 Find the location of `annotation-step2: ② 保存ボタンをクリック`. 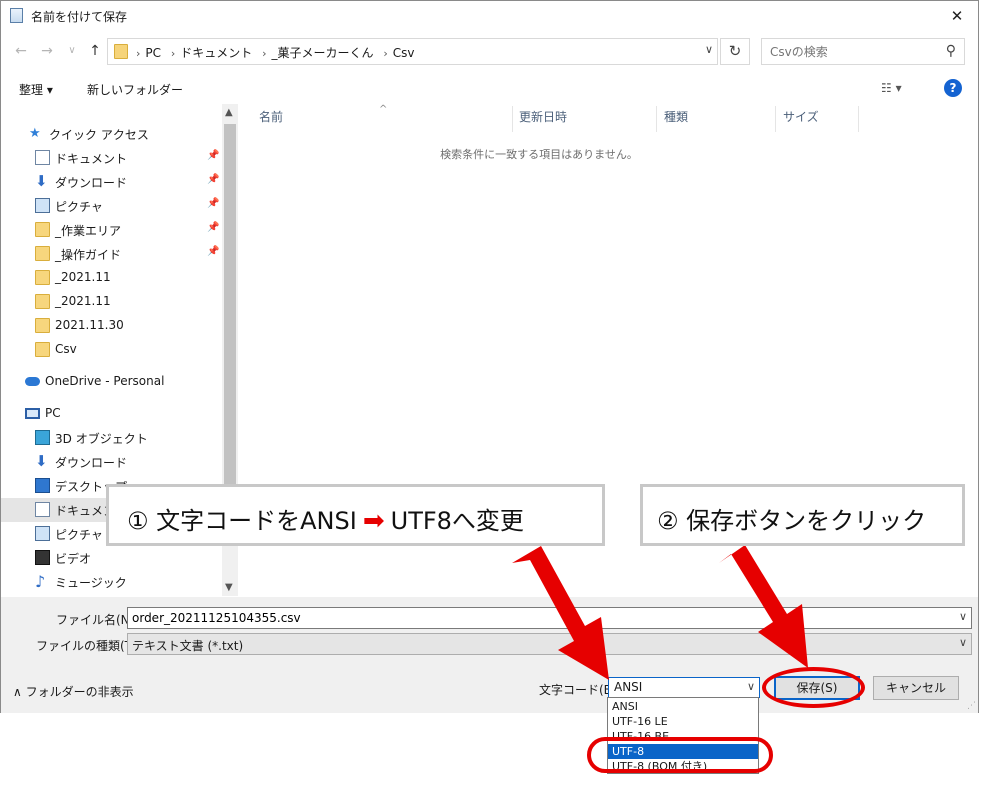

annotation-step2: ② 保存ボタンをクリック is located at coordinates (802, 515).